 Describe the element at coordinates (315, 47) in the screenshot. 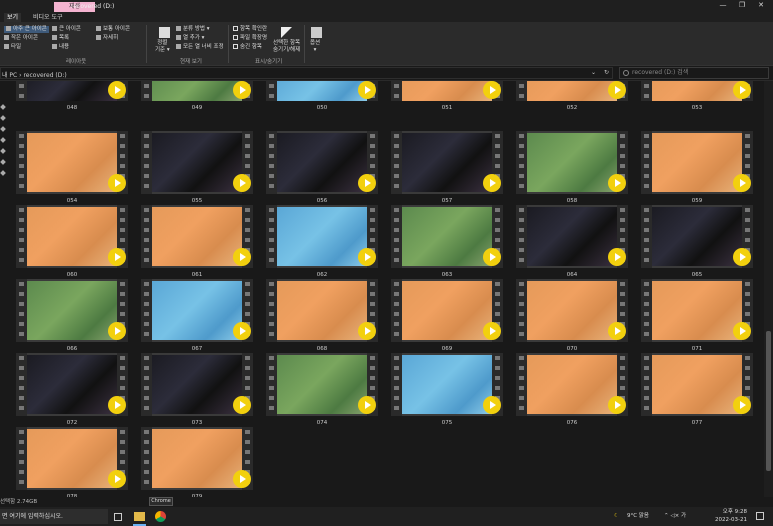

I see `options-button: 옵션 ▾` at that location.